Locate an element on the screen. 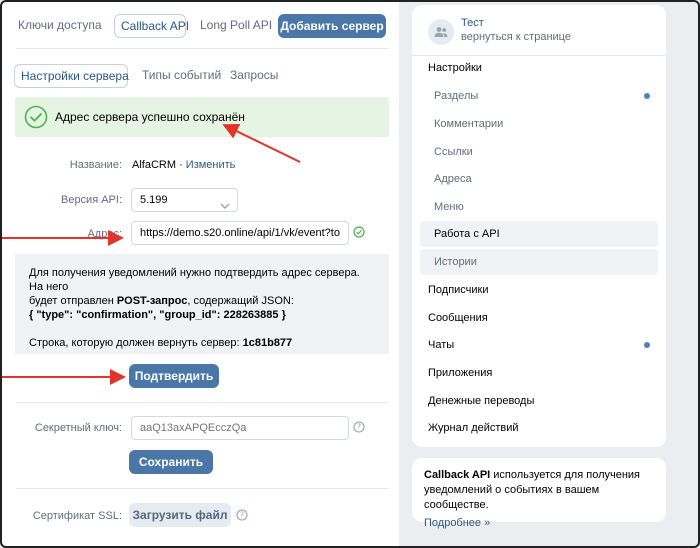 The image size is (700, 548). sidebar-item-action-log: Журнал действий is located at coordinates (539, 428).